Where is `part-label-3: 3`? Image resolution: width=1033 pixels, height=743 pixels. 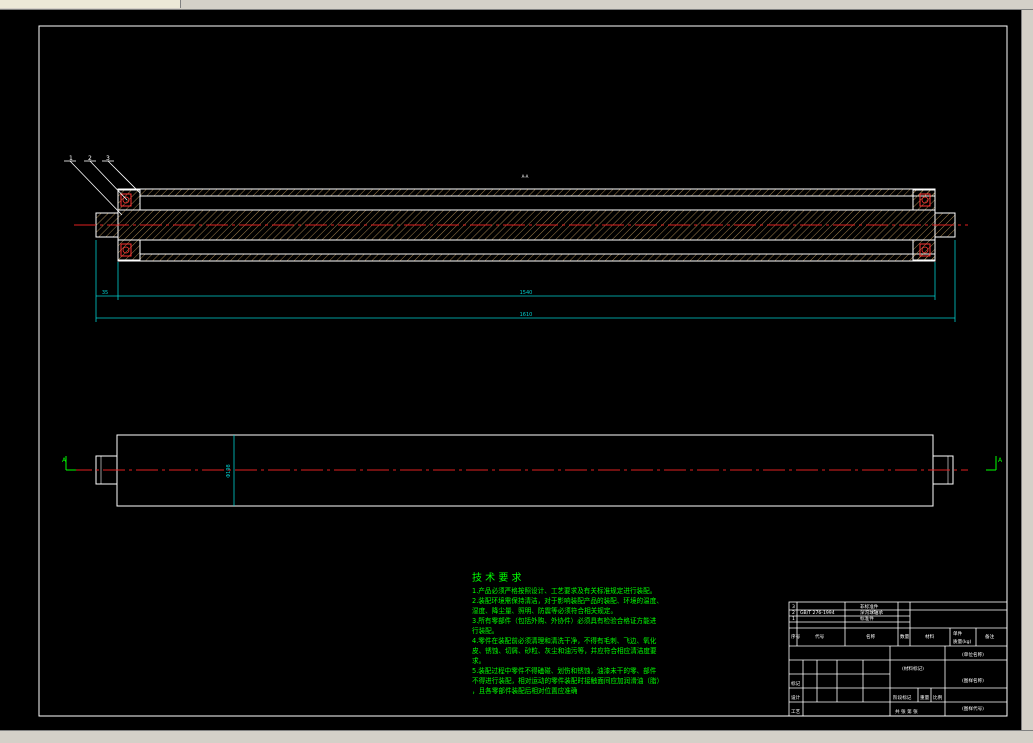
part-label-3: 3 is located at coordinates (108, 158).